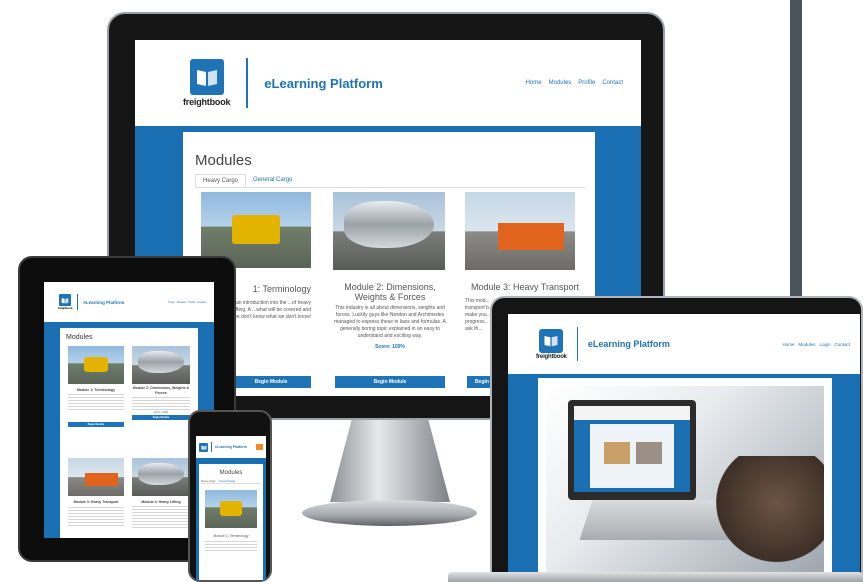 This screenshot has width=863, height=582. I want to click on menu-icon, so click(259, 447).